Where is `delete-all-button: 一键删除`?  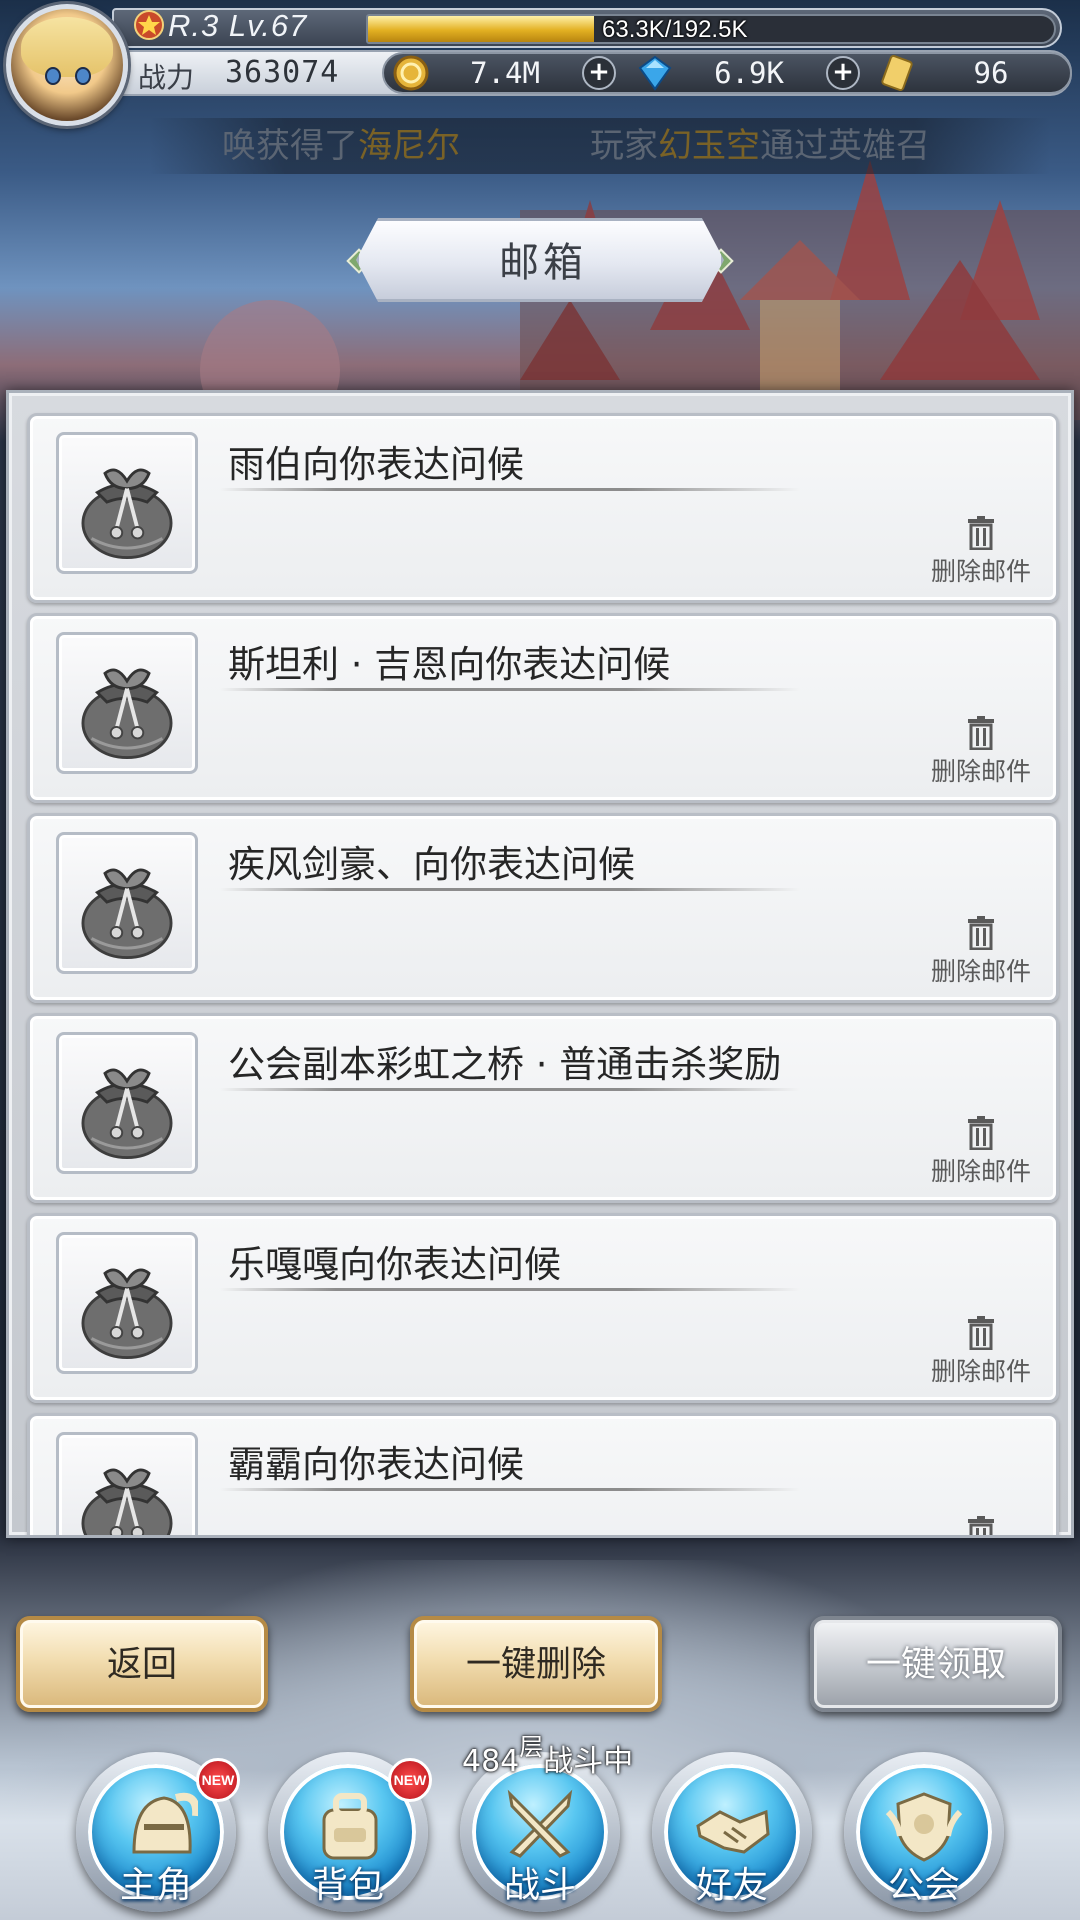
delete-all-button: 一键删除 is located at coordinates (536, 1664).